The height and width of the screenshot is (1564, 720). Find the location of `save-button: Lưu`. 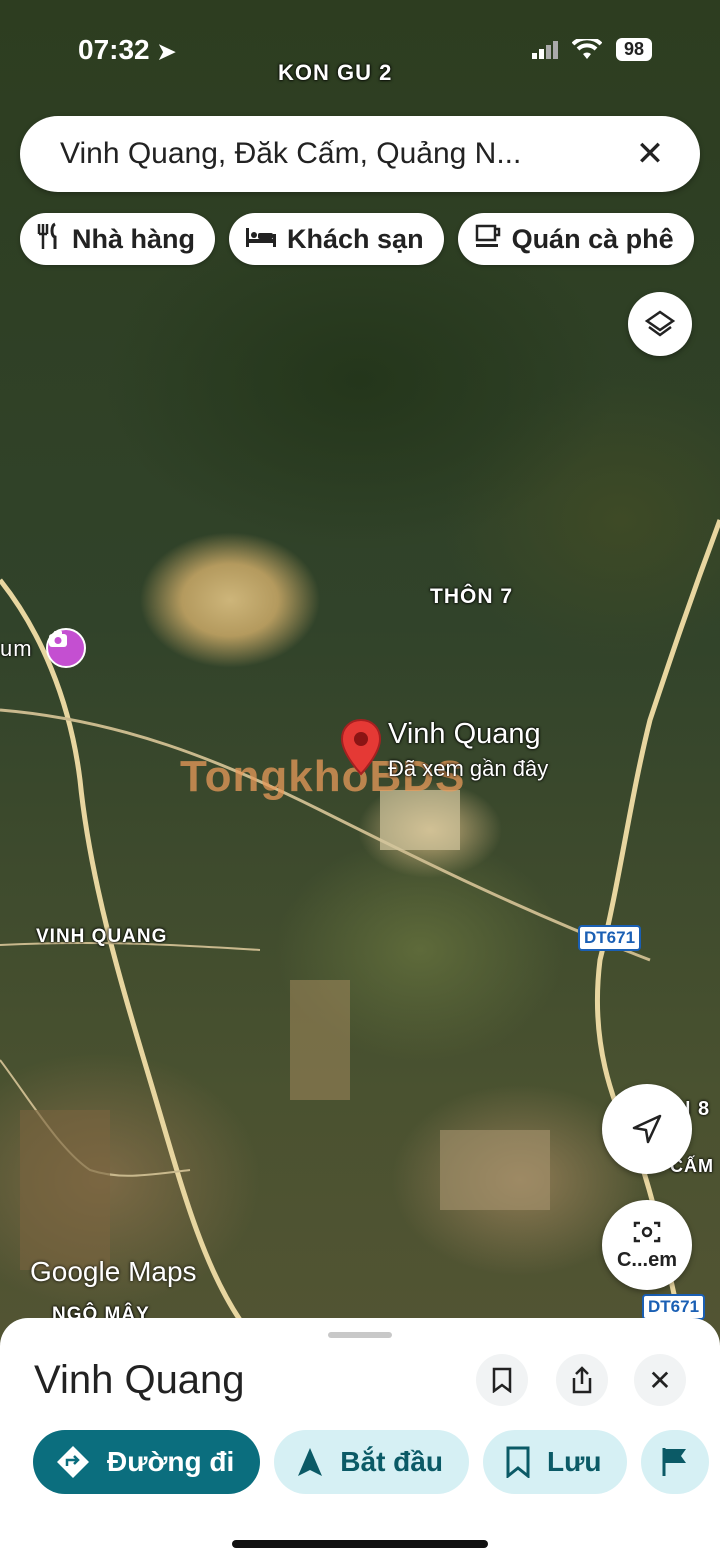

save-button: Lưu is located at coordinates (555, 1462).